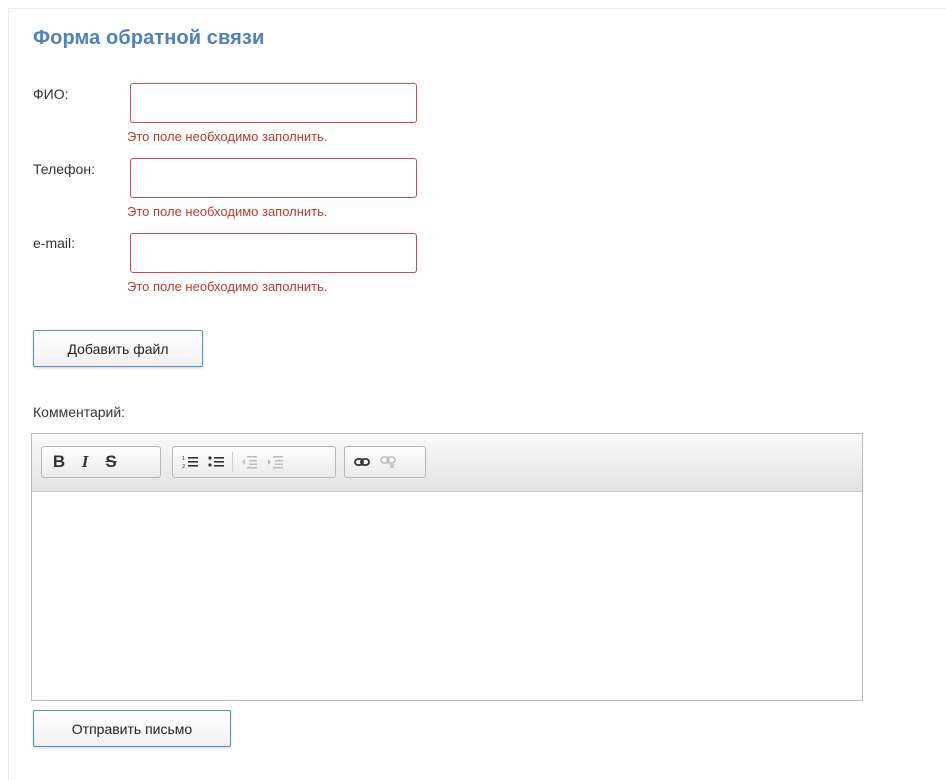  I want to click on phone-error: Это поле необходимо заполнить., so click(227, 211).